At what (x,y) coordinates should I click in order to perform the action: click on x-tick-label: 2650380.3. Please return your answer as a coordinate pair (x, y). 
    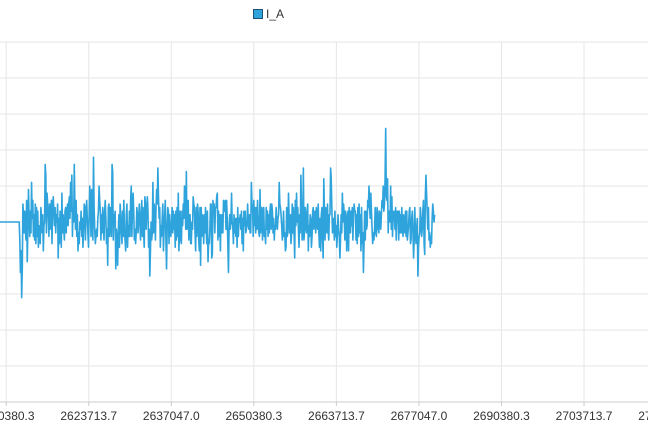
    Looking at the image, I should click on (253, 416).